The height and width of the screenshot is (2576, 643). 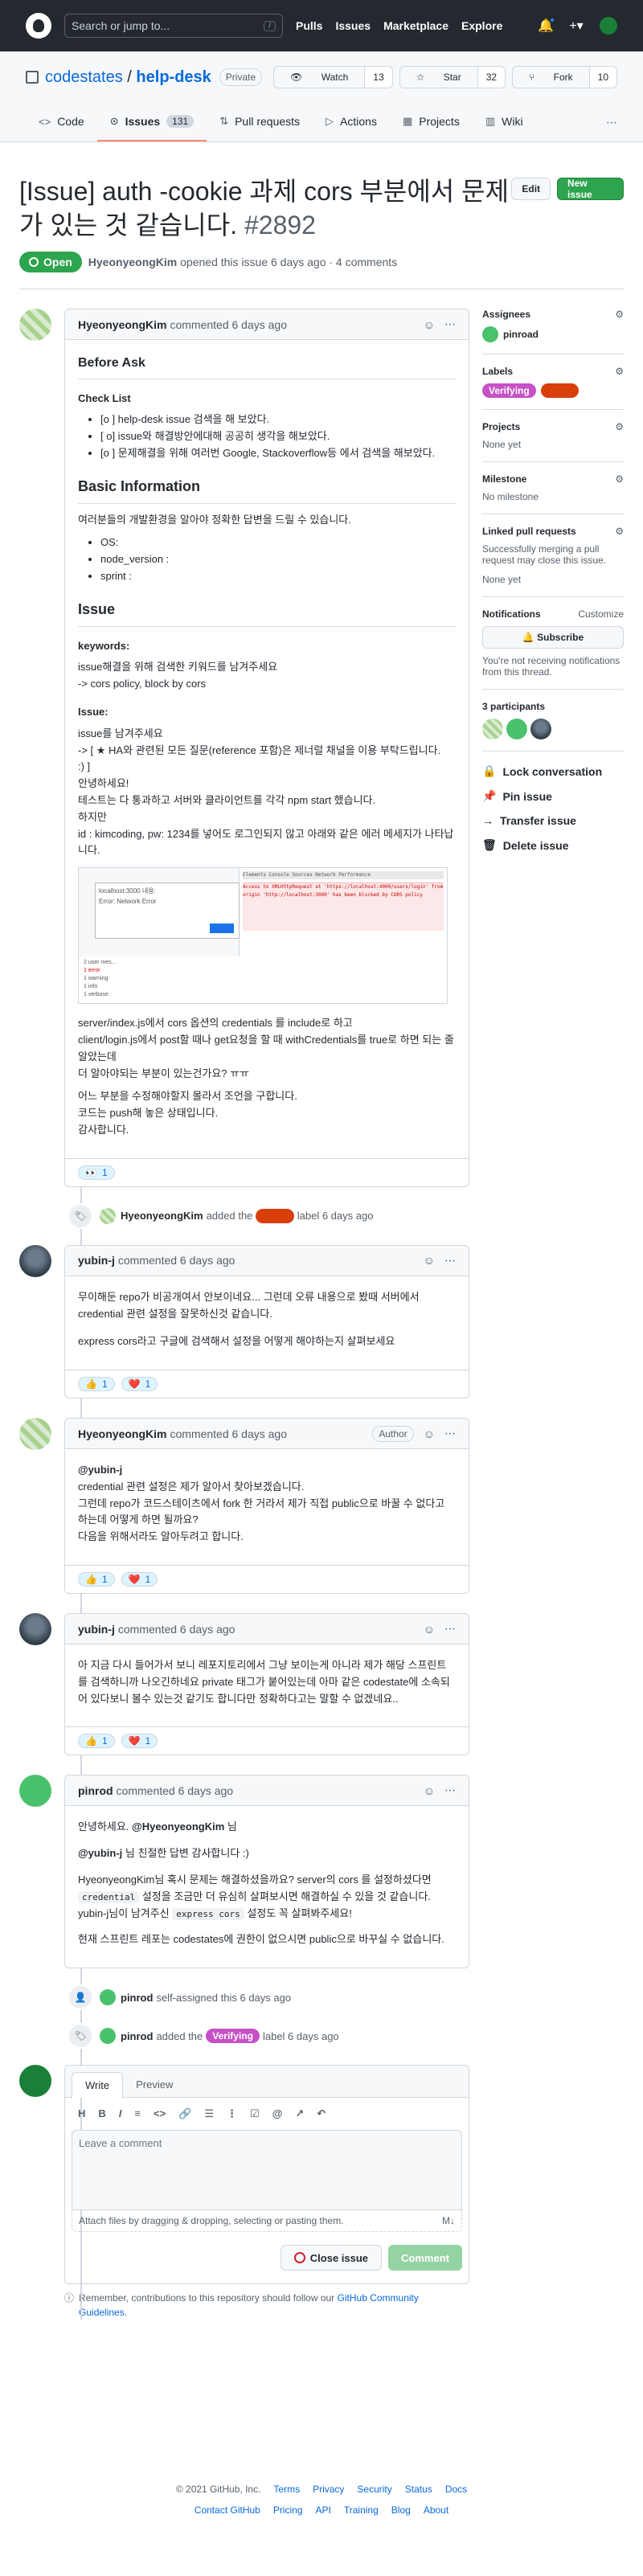 I want to click on footer-link: Docs, so click(x=456, y=2489).